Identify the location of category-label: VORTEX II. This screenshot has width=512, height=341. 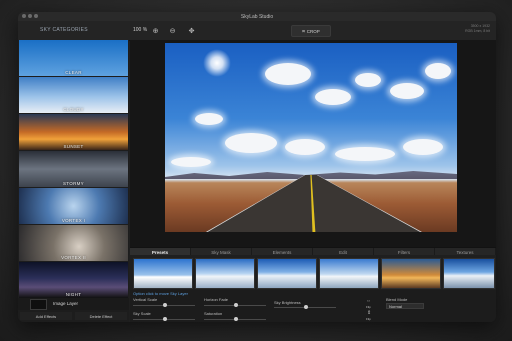
(73, 257).